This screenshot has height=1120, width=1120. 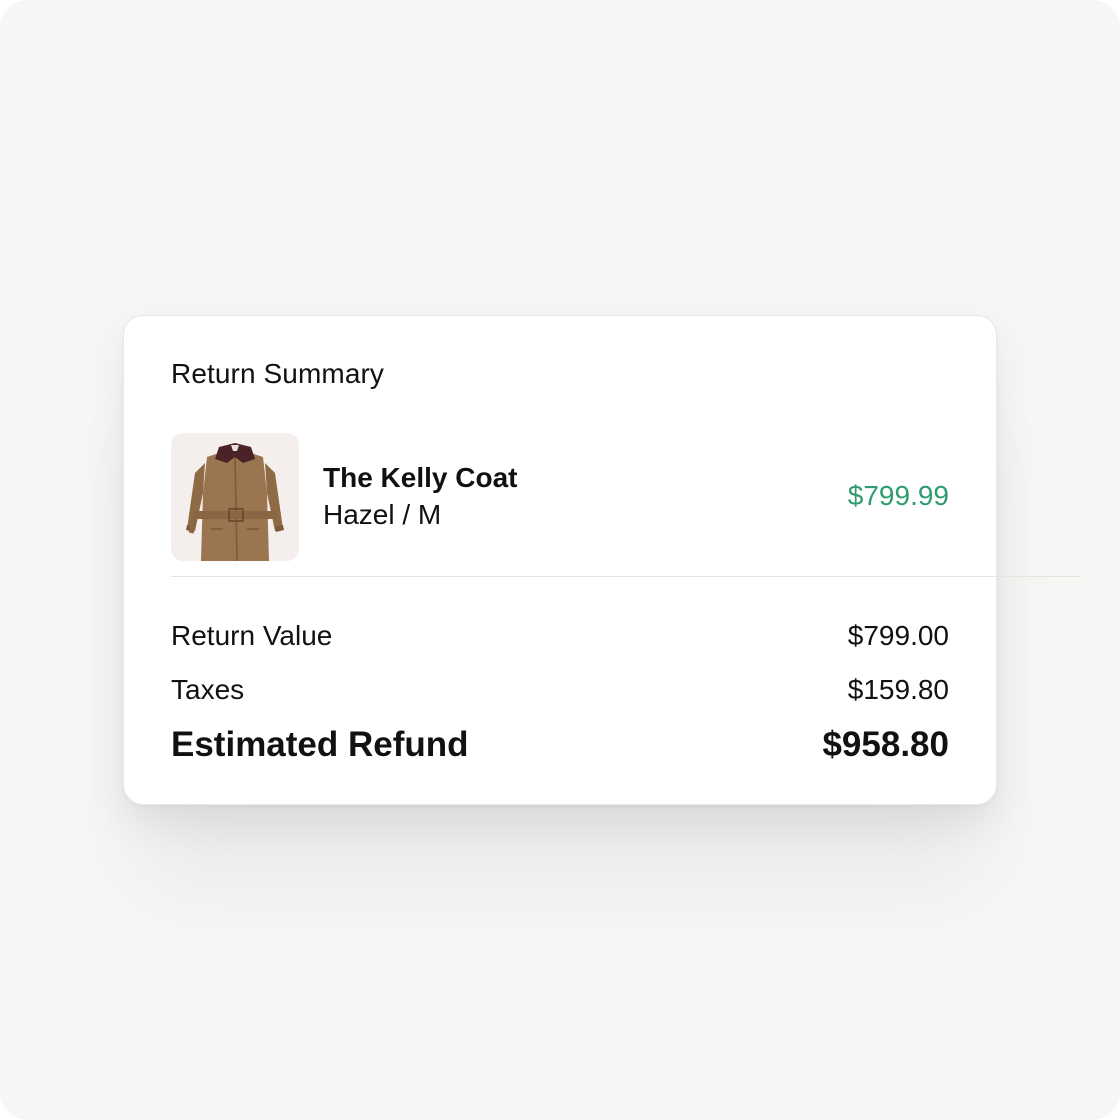 I want to click on estimated-refund-amount: $958.80, so click(x=885, y=744).